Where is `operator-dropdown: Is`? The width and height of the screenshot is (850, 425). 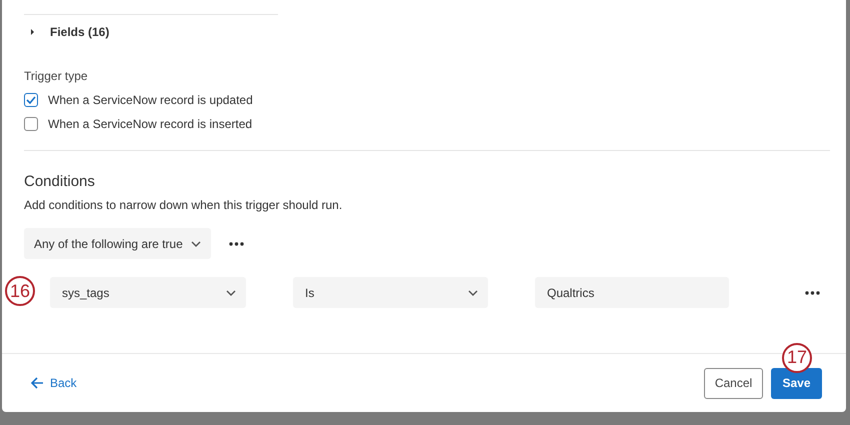 operator-dropdown: Is is located at coordinates (390, 292).